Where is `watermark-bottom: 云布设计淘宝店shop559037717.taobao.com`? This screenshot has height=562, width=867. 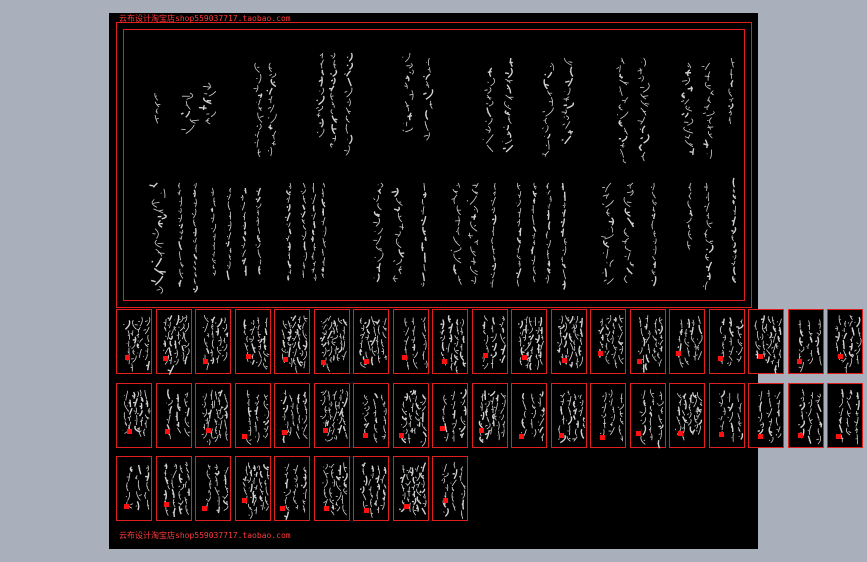
watermark-bottom: 云布设计淘宝店shop559037717.taobao.com is located at coordinates (205, 535).